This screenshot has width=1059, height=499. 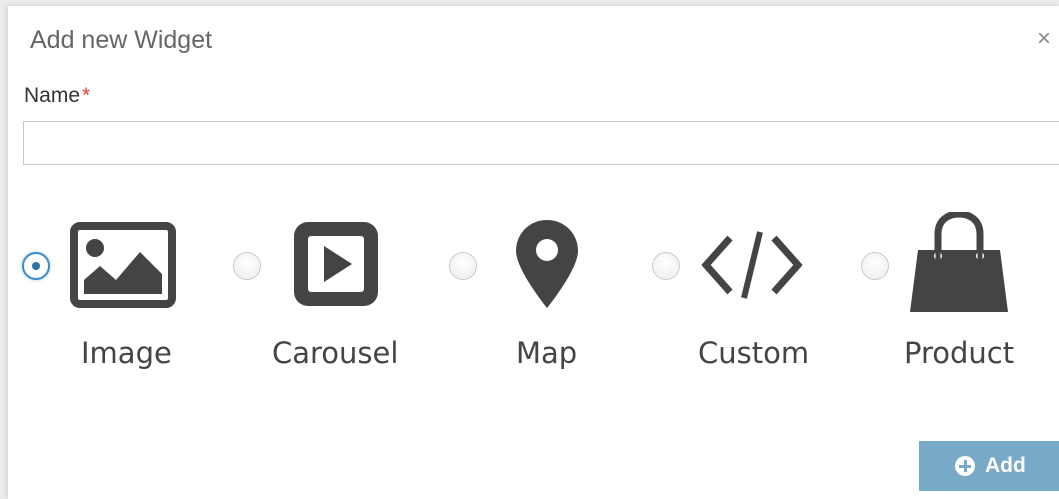 What do you see at coordinates (463, 266) in the screenshot?
I see `radio-map` at bounding box center [463, 266].